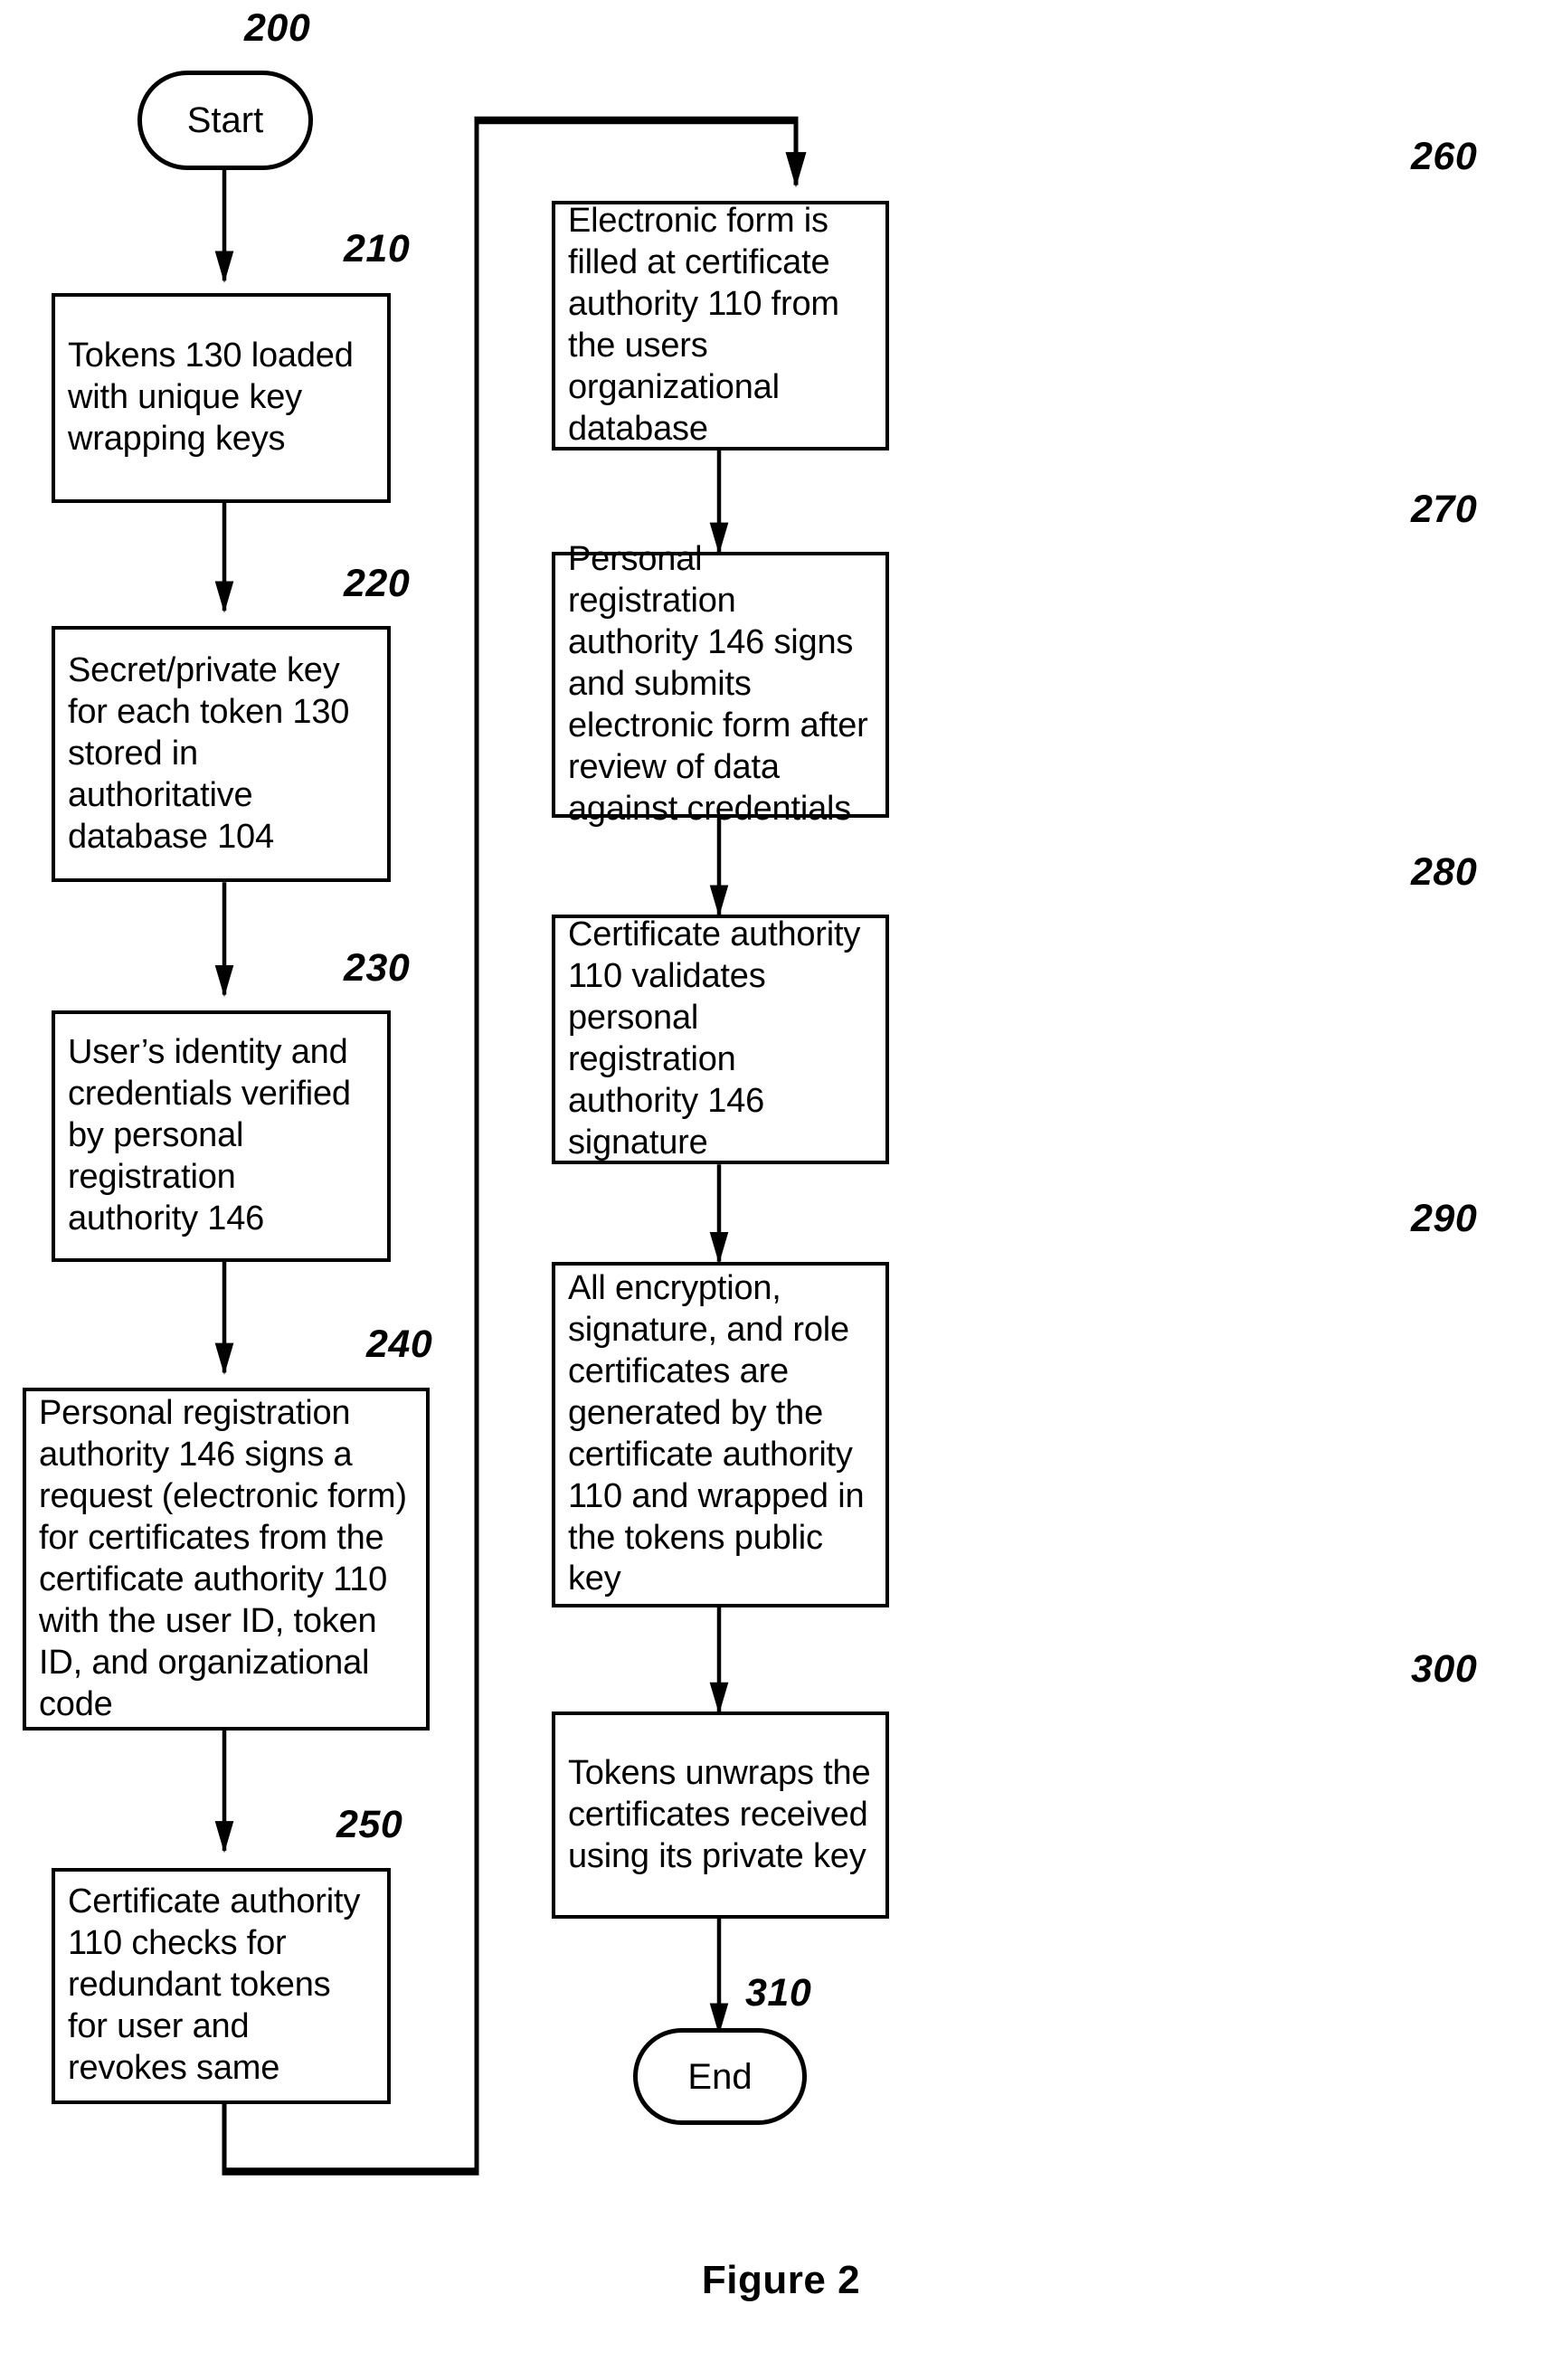 This screenshot has width=1562, height=2380. What do you see at coordinates (370, 1825) in the screenshot?
I see `ref-numeral-250: 250` at bounding box center [370, 1825].